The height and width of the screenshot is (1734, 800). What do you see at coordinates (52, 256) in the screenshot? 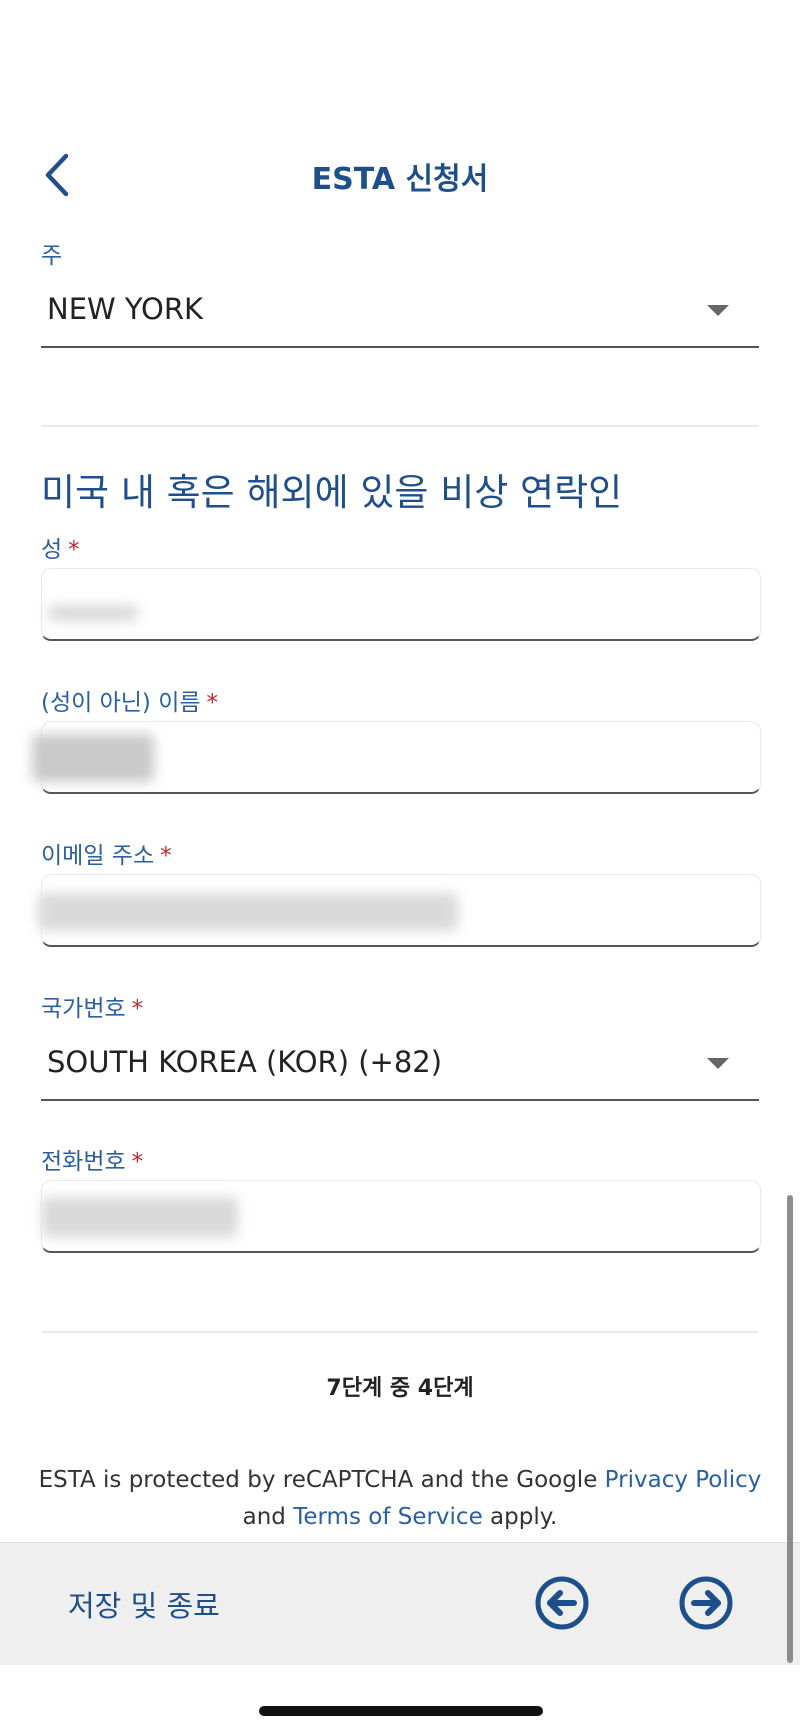
I see `state-label: 주` at bounding box center [52, 256].